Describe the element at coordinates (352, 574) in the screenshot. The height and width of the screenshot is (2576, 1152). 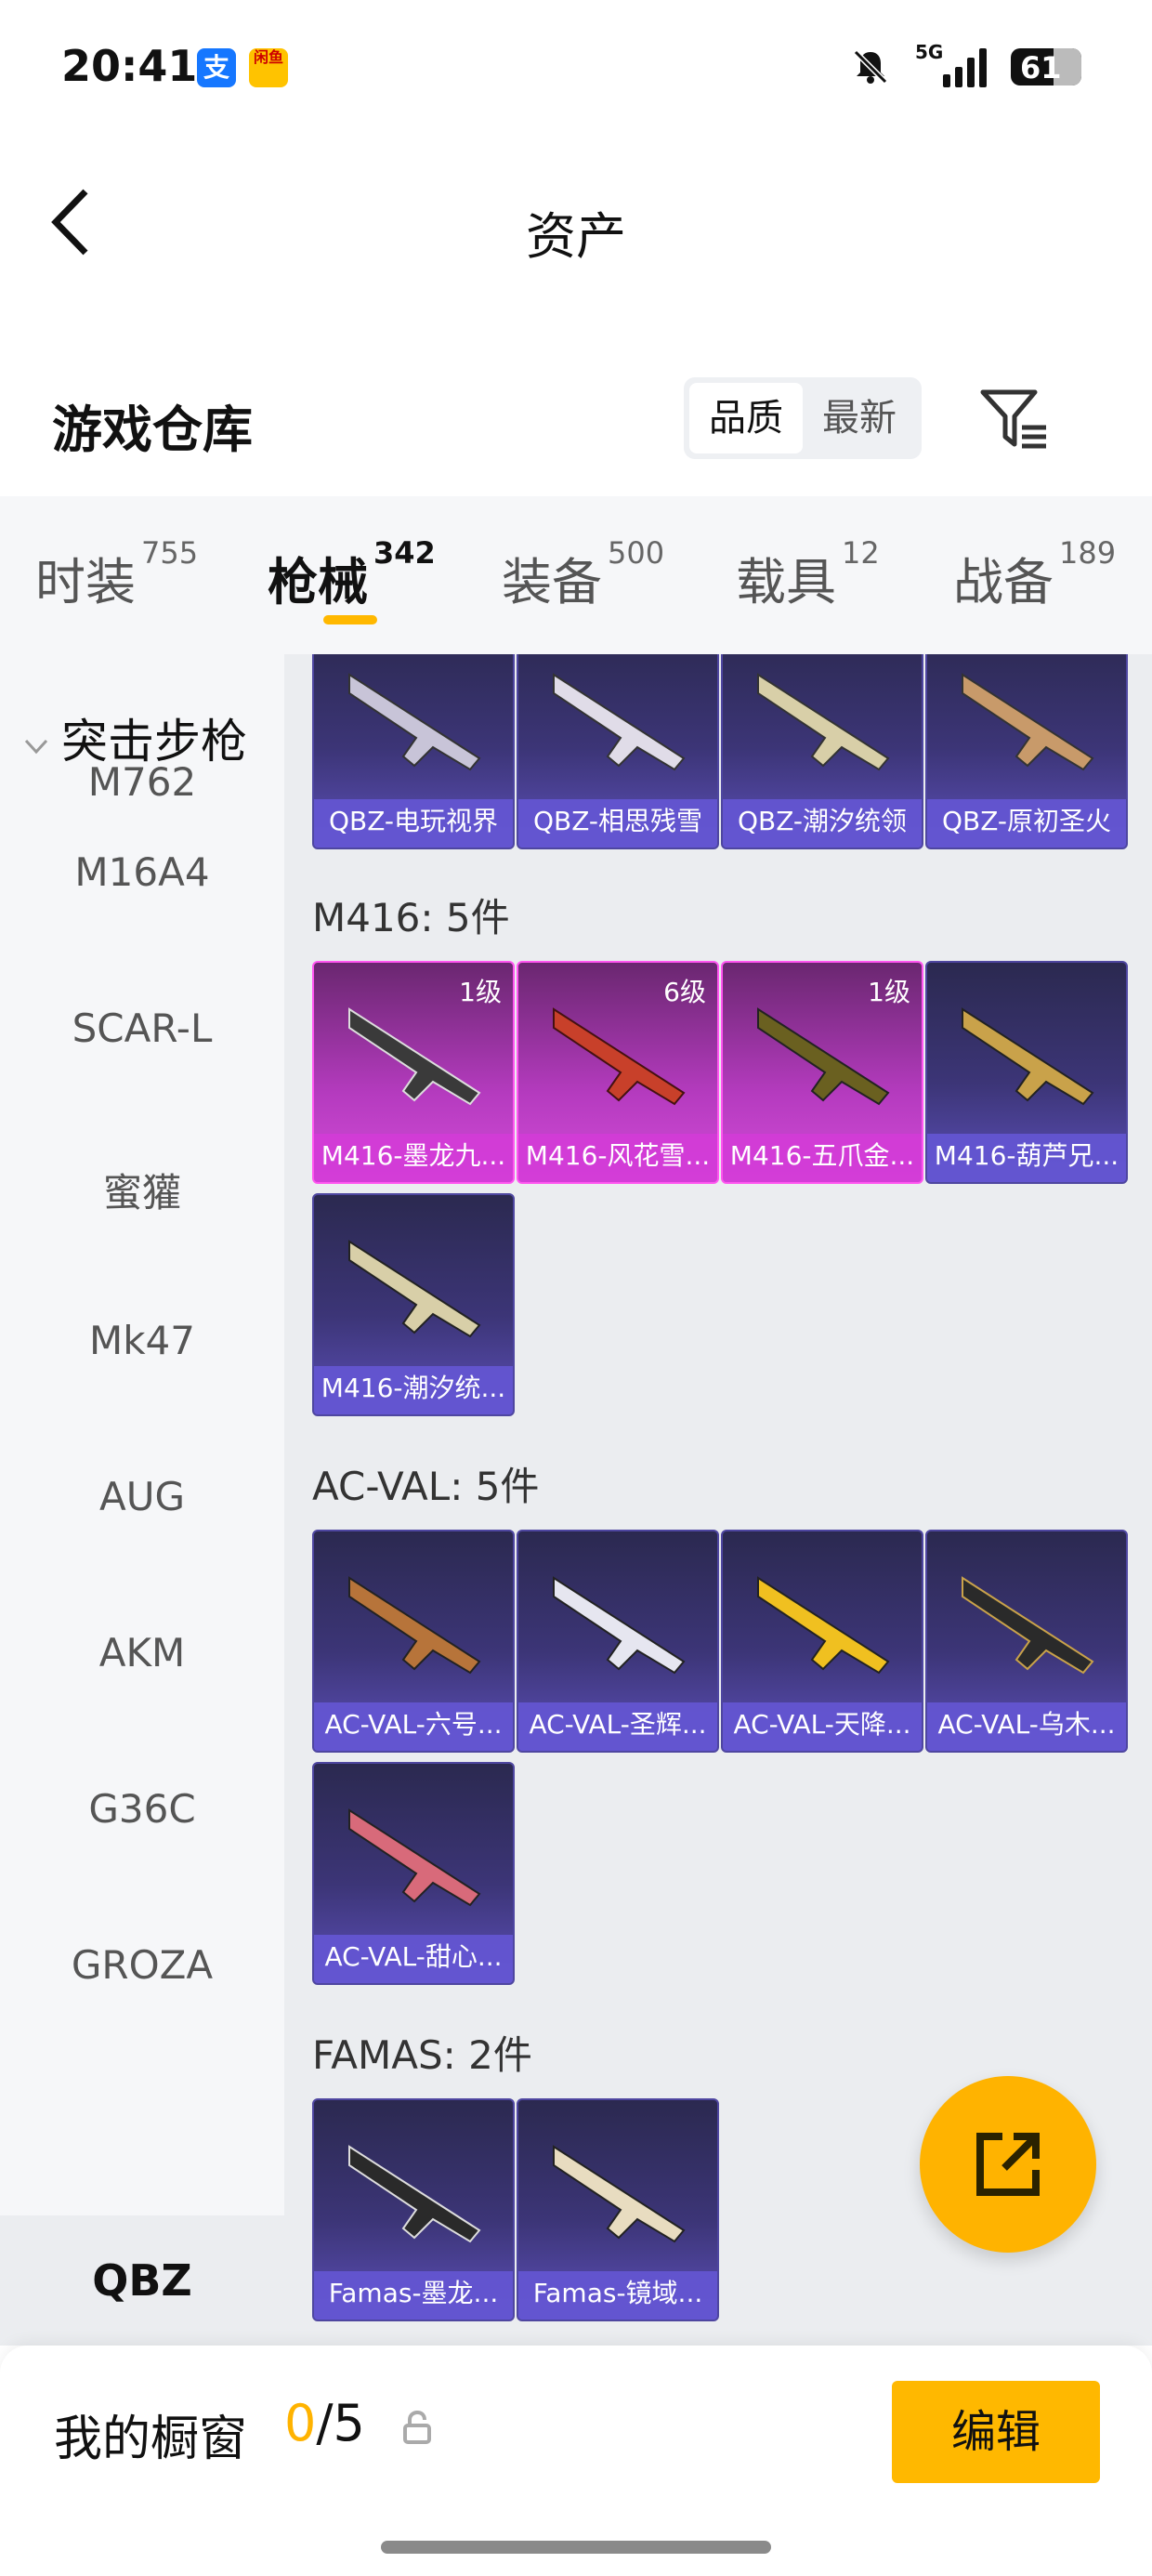
I see `tab-guns: 枪械 342` at that location.